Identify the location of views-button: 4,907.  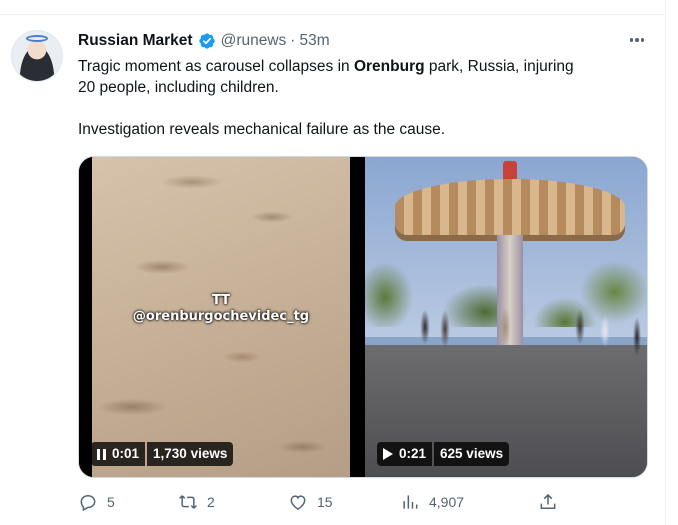
(432, 502).